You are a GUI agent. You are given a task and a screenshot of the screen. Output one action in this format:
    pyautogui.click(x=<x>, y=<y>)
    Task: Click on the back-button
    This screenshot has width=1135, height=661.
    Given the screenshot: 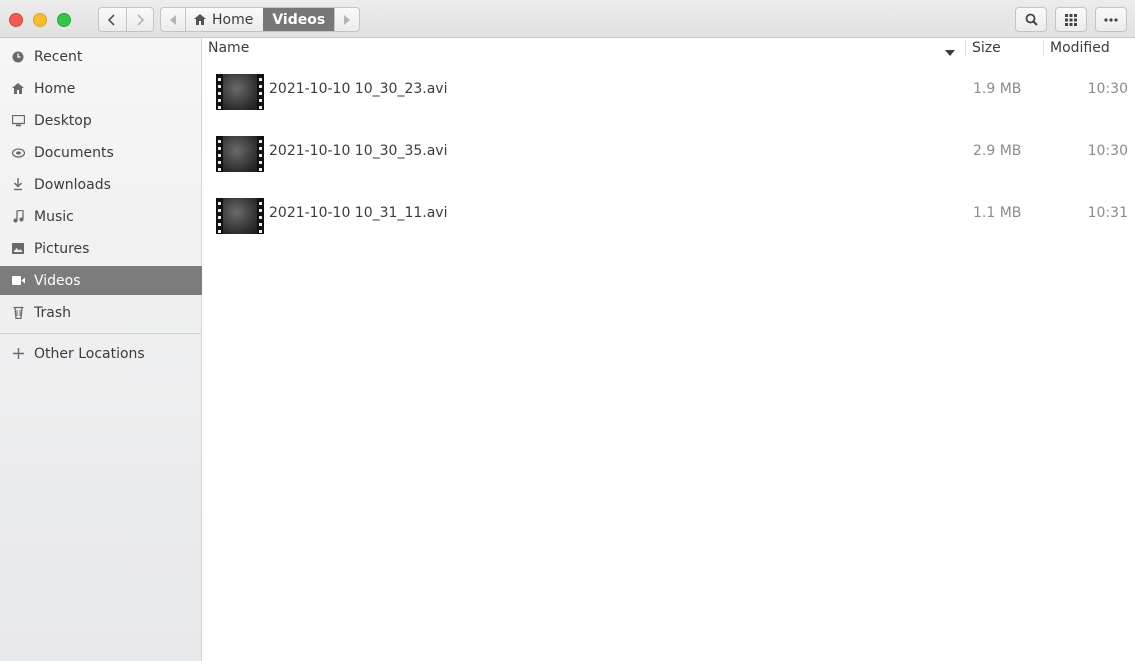 What is the action you would take?
    pyautogui.click(x=112, y=19)
    